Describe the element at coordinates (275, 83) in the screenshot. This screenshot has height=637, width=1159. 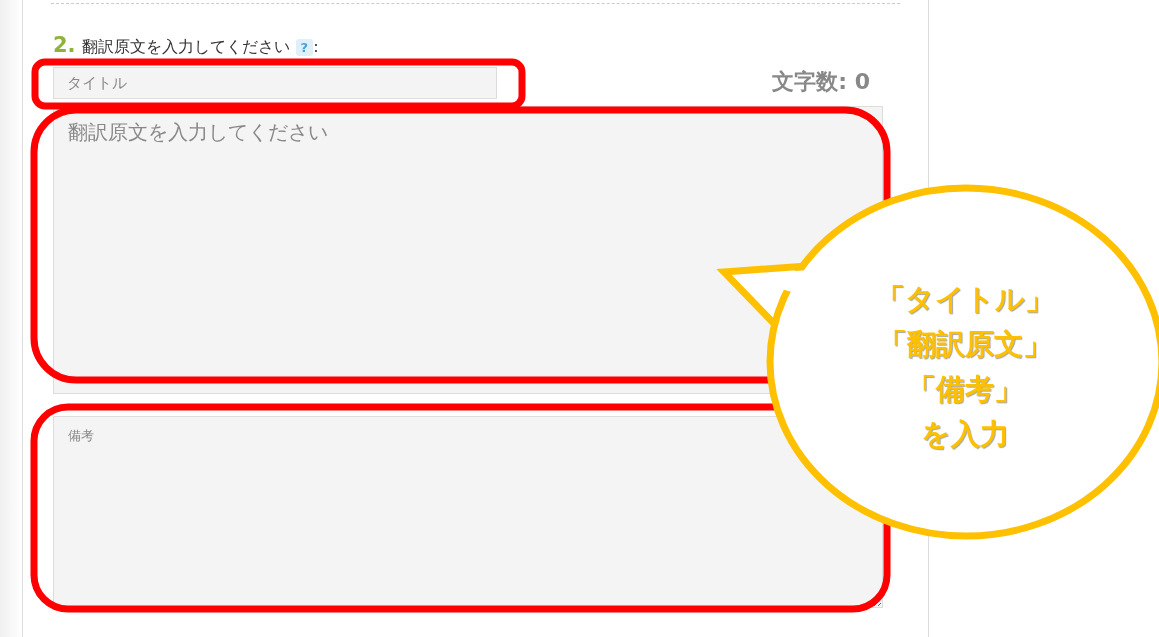
I see `title-field: タイトル` at that location.